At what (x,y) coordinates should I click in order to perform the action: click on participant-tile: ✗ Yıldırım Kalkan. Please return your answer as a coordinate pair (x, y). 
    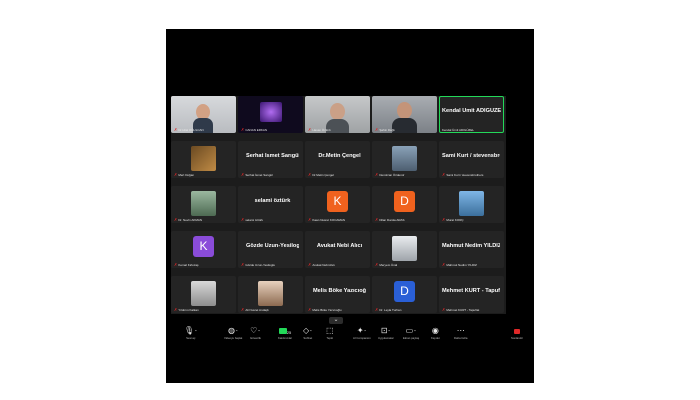
    Looking at the image, I should click on (203, 294).